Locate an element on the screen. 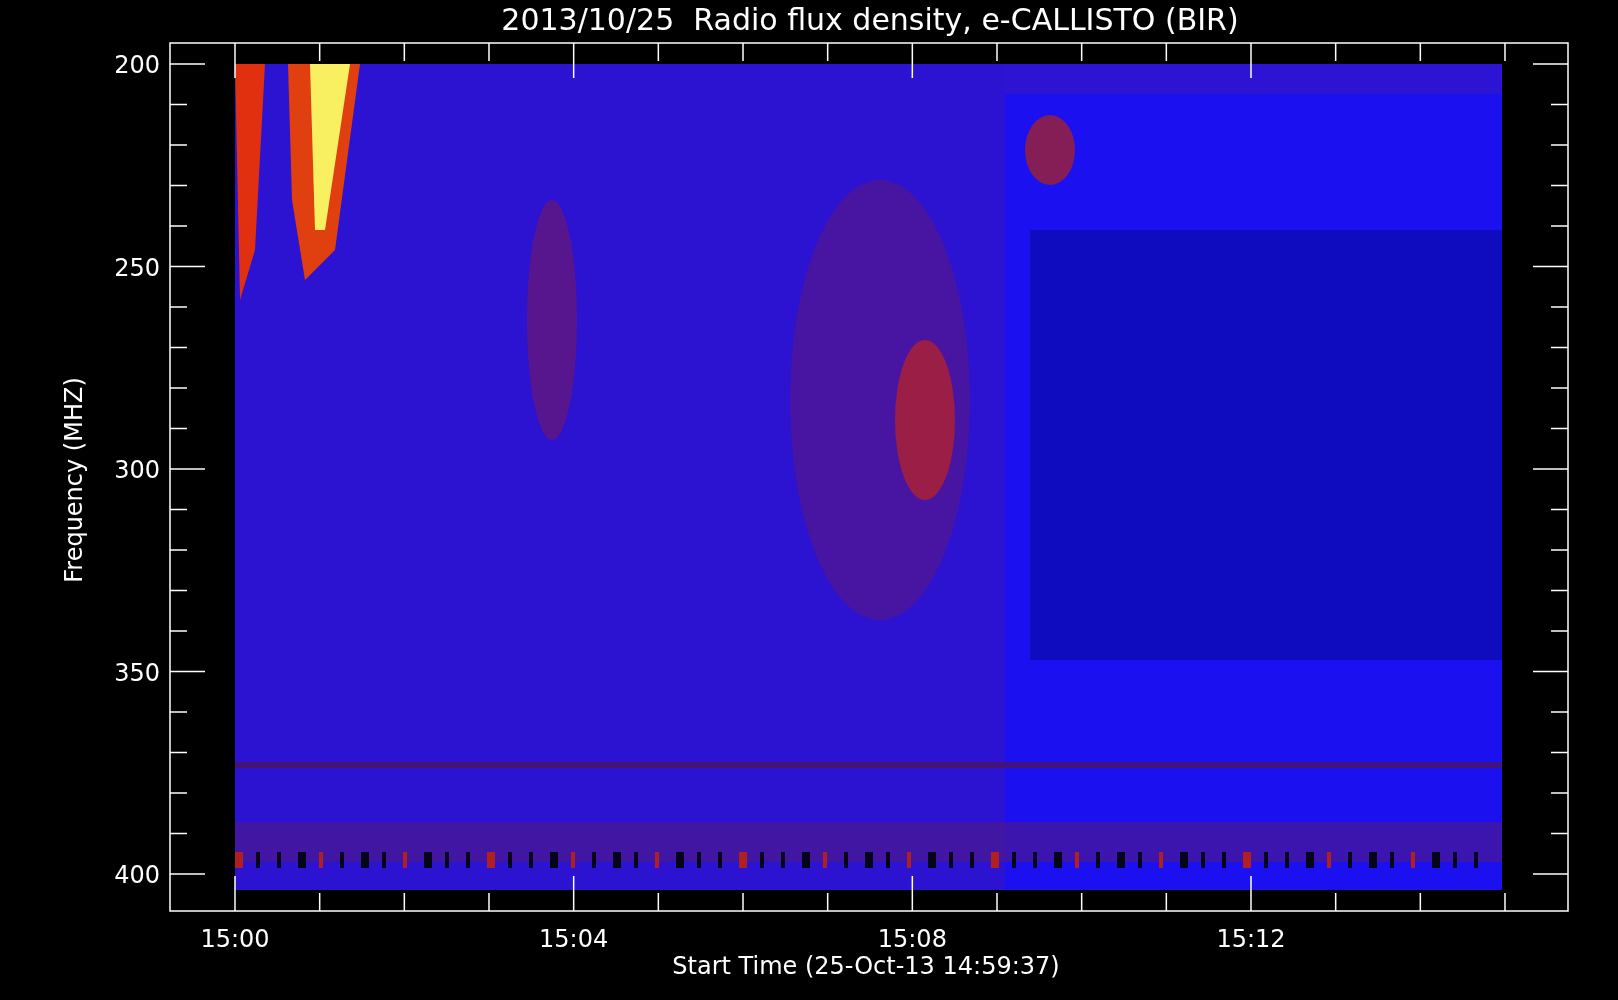 The width and height of the screenshot is (1618, 1000). axis-title: Start Time (25-Oct-13 14:59:37) is located at coordinates (866, 966).